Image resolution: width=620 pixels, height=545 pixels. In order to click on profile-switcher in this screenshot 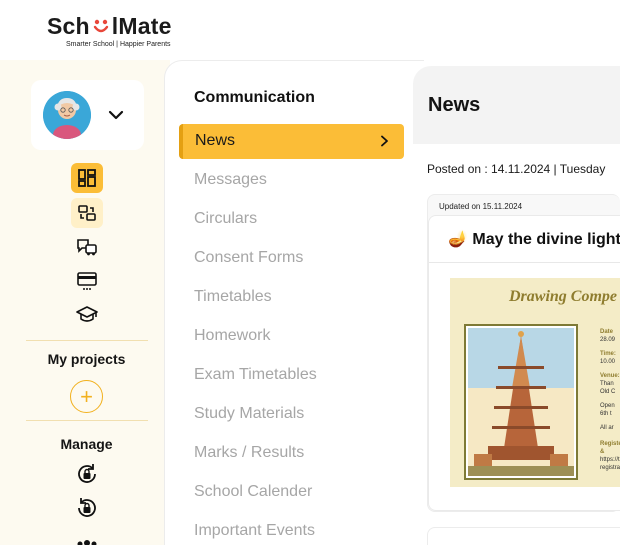, I will do `click(87, 115)`.